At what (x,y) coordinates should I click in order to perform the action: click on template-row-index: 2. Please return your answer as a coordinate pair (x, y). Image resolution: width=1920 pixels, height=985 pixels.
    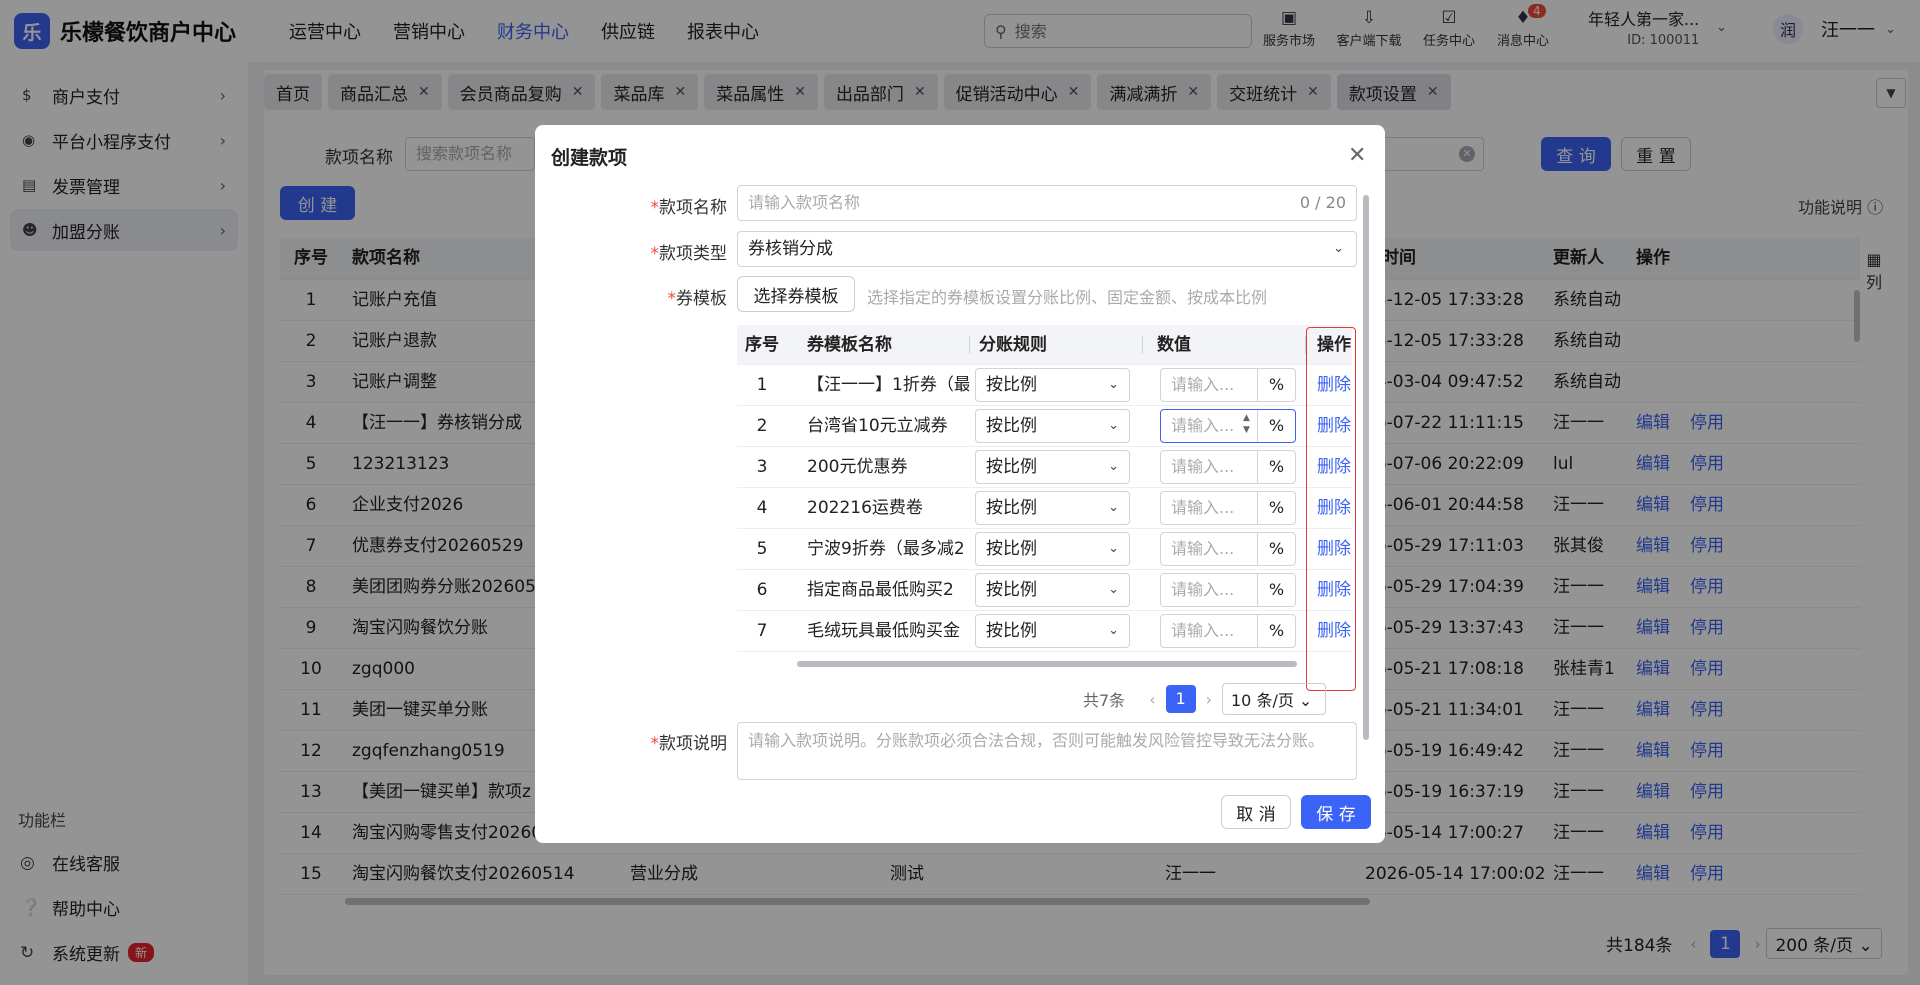
    Looking at the image, I should click on (762, 426).